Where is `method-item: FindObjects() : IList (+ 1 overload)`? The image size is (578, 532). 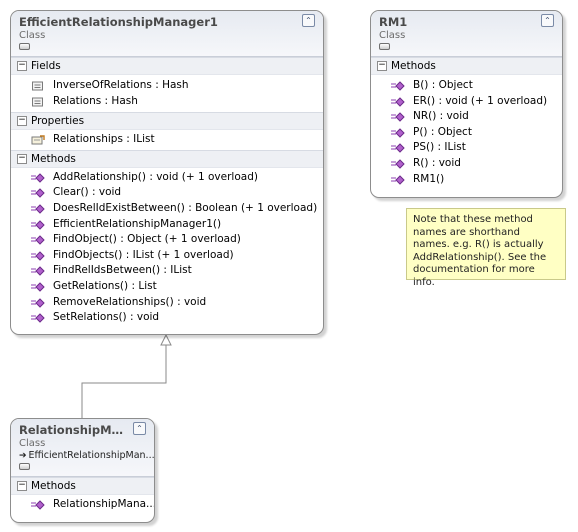
method-item: FindObjects() : IList (+ 1 overload) is located at coordinates (167, 256).